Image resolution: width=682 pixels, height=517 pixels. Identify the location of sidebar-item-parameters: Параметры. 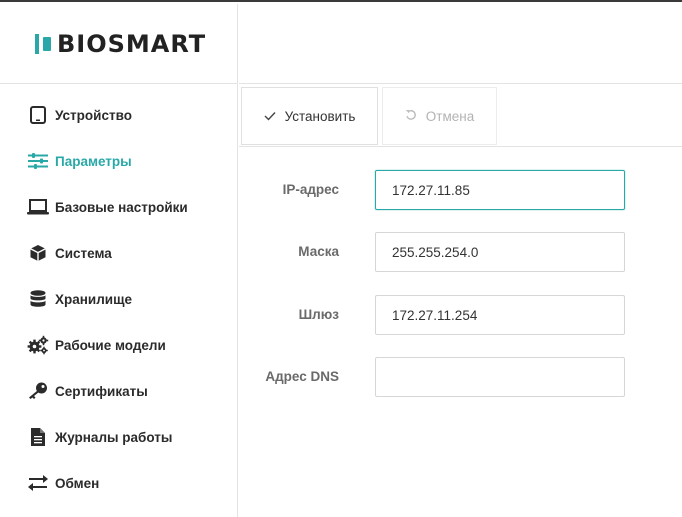
(118, 161).